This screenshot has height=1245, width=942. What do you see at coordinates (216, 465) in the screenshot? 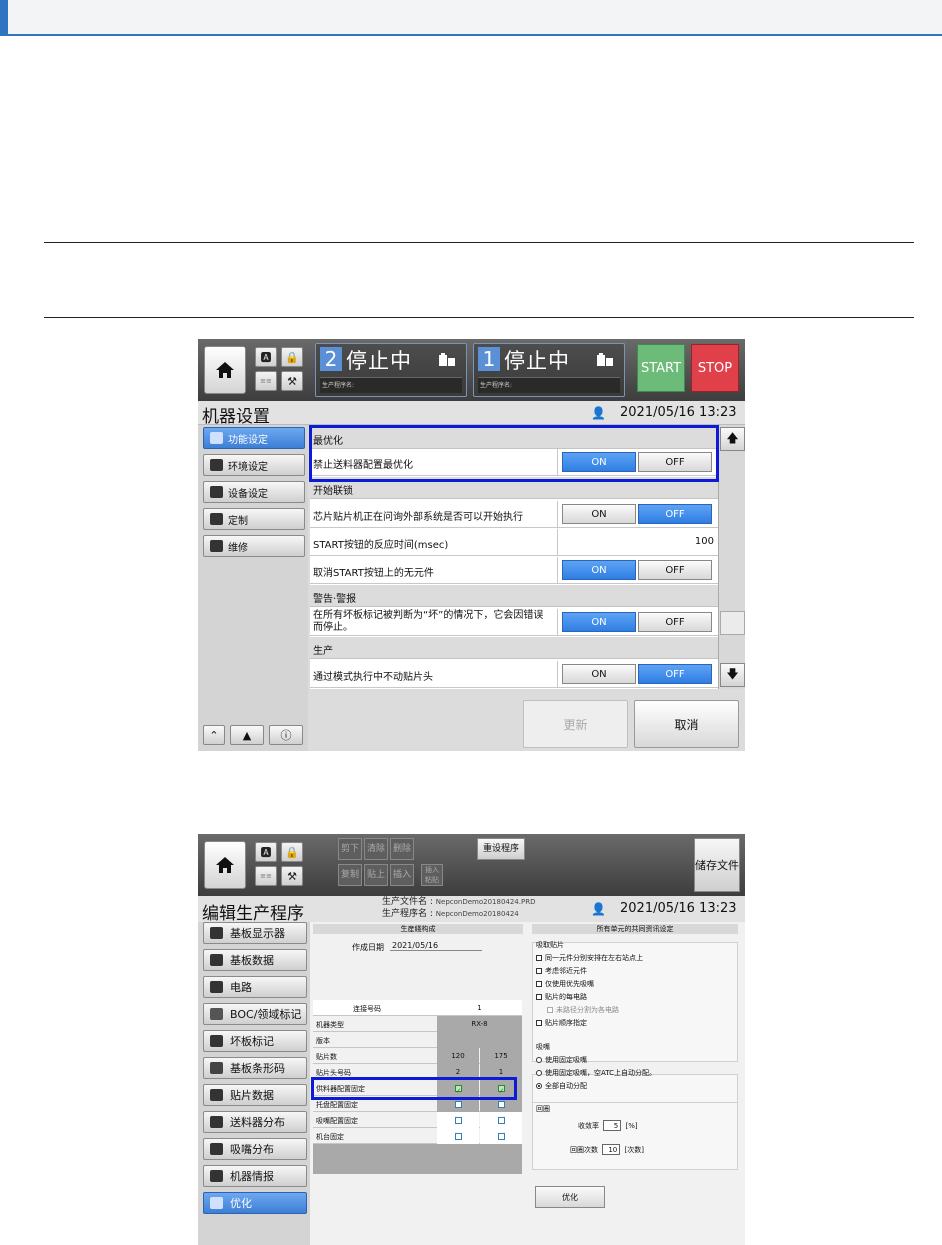
I see `monitor-icon` at bounding box center [216, 465].